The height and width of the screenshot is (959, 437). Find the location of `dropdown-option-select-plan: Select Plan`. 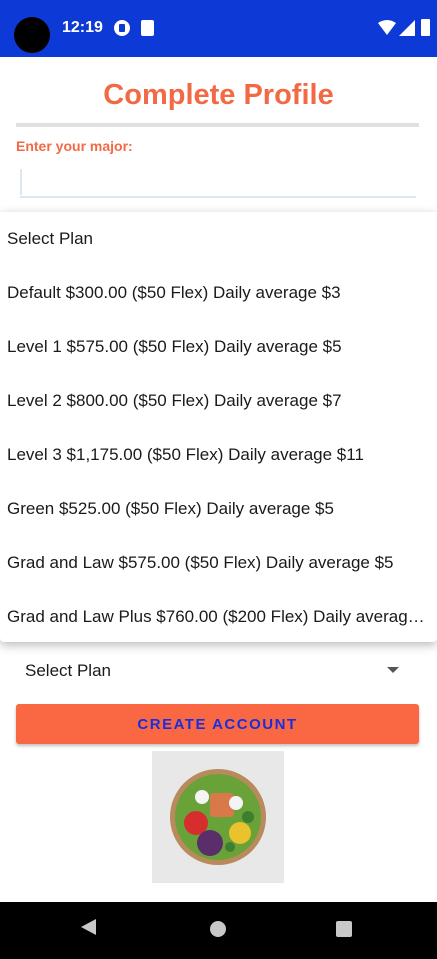

dropdown-option-select-plan: Select Plan is located at coordinates (219, 239).